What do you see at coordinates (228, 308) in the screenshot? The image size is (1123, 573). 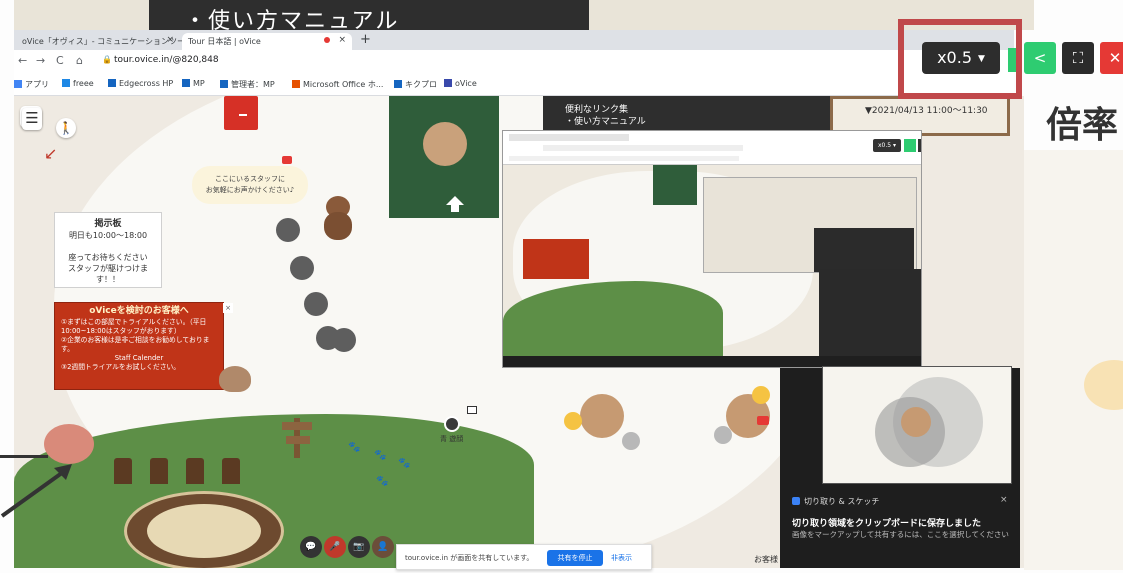 I see `notice-close-icon: ×` at bounding box center [228, 308].